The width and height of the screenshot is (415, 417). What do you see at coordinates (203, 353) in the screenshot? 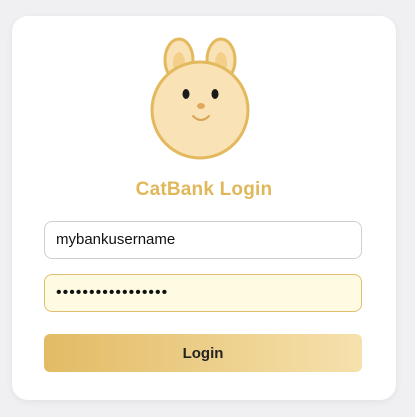
I see `login-button: Login` at bounding box center [203, 353].